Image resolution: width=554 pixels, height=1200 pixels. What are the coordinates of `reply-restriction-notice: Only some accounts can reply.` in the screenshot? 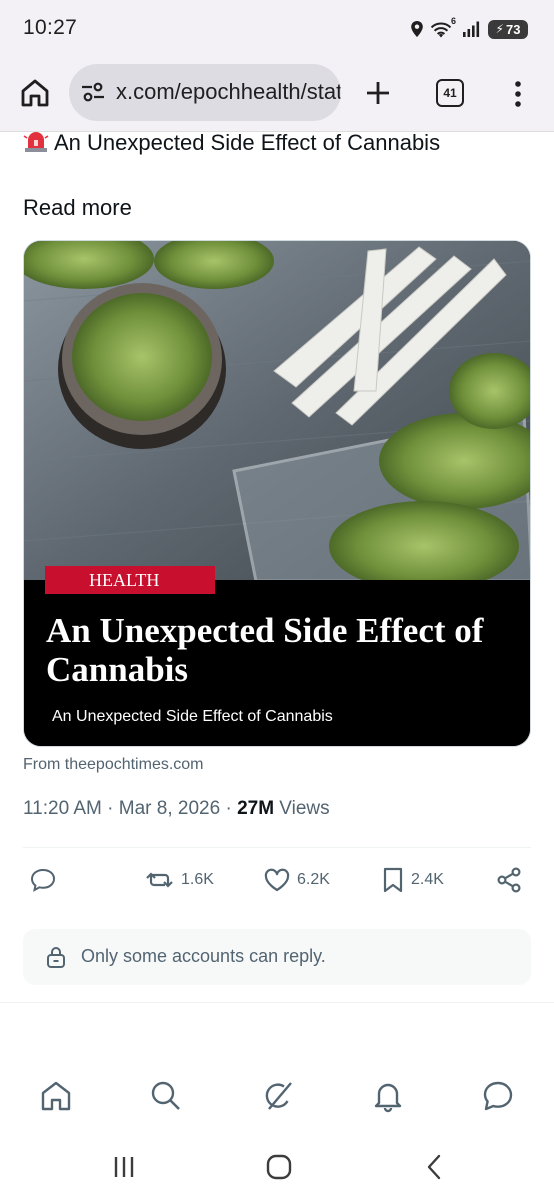 It's located at (277, 957).